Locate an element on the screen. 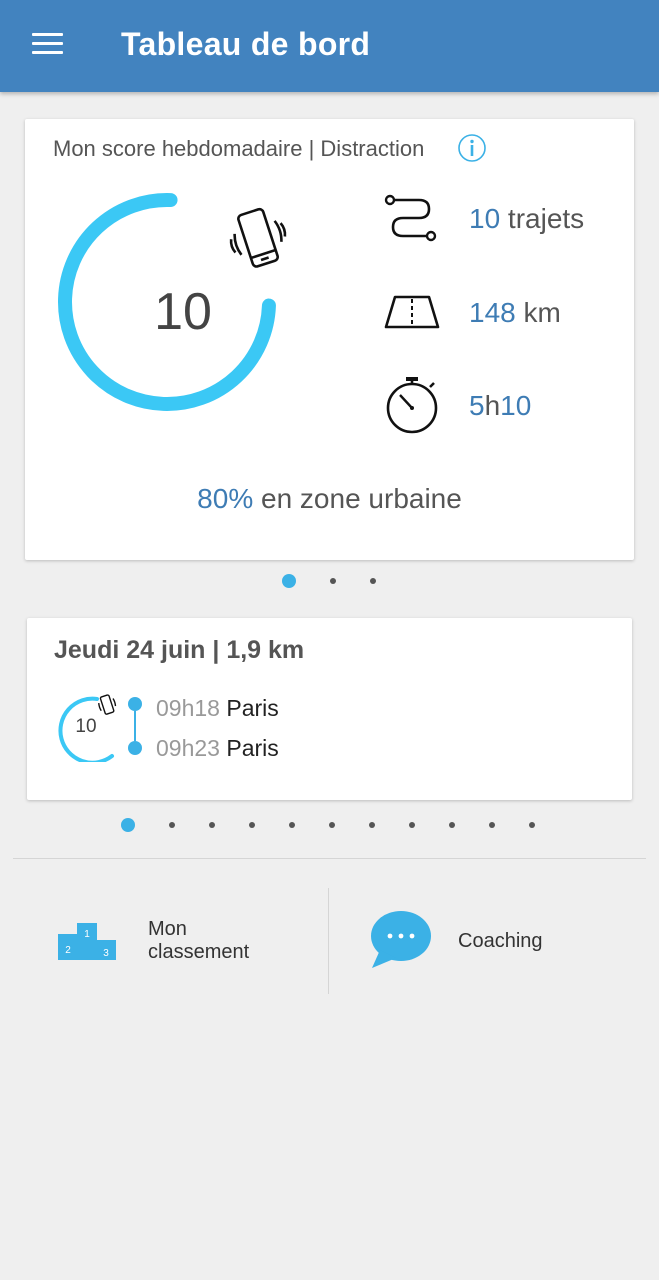 The width and height of the screenshot is (659, 1280). page-title: Tableau de bord is located at coordinates (246, 44).